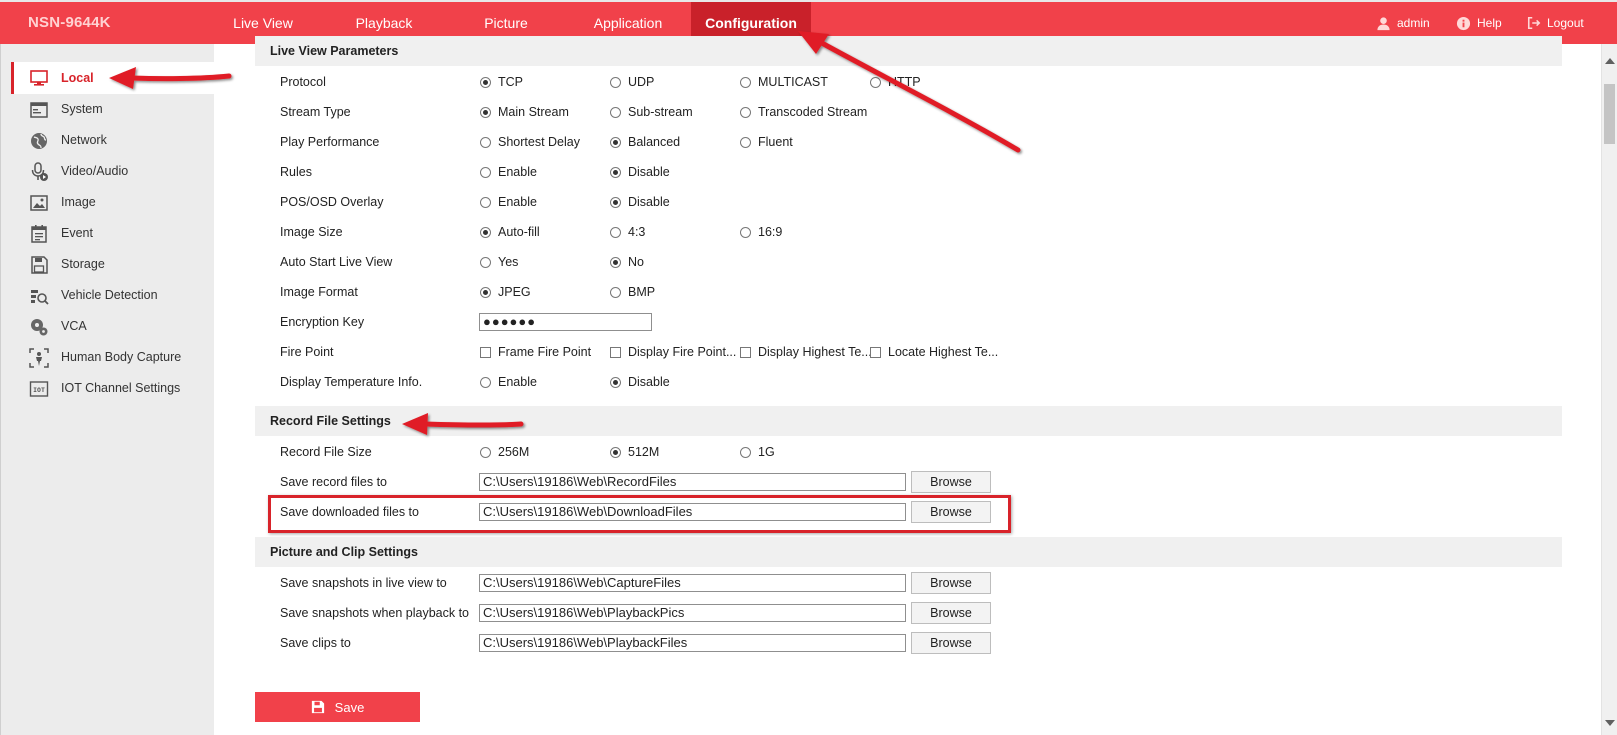 This screenshot has width=1617, height=735. I want to click on sidebar-item-label: IOT Channel Settings, so click(121, 388).